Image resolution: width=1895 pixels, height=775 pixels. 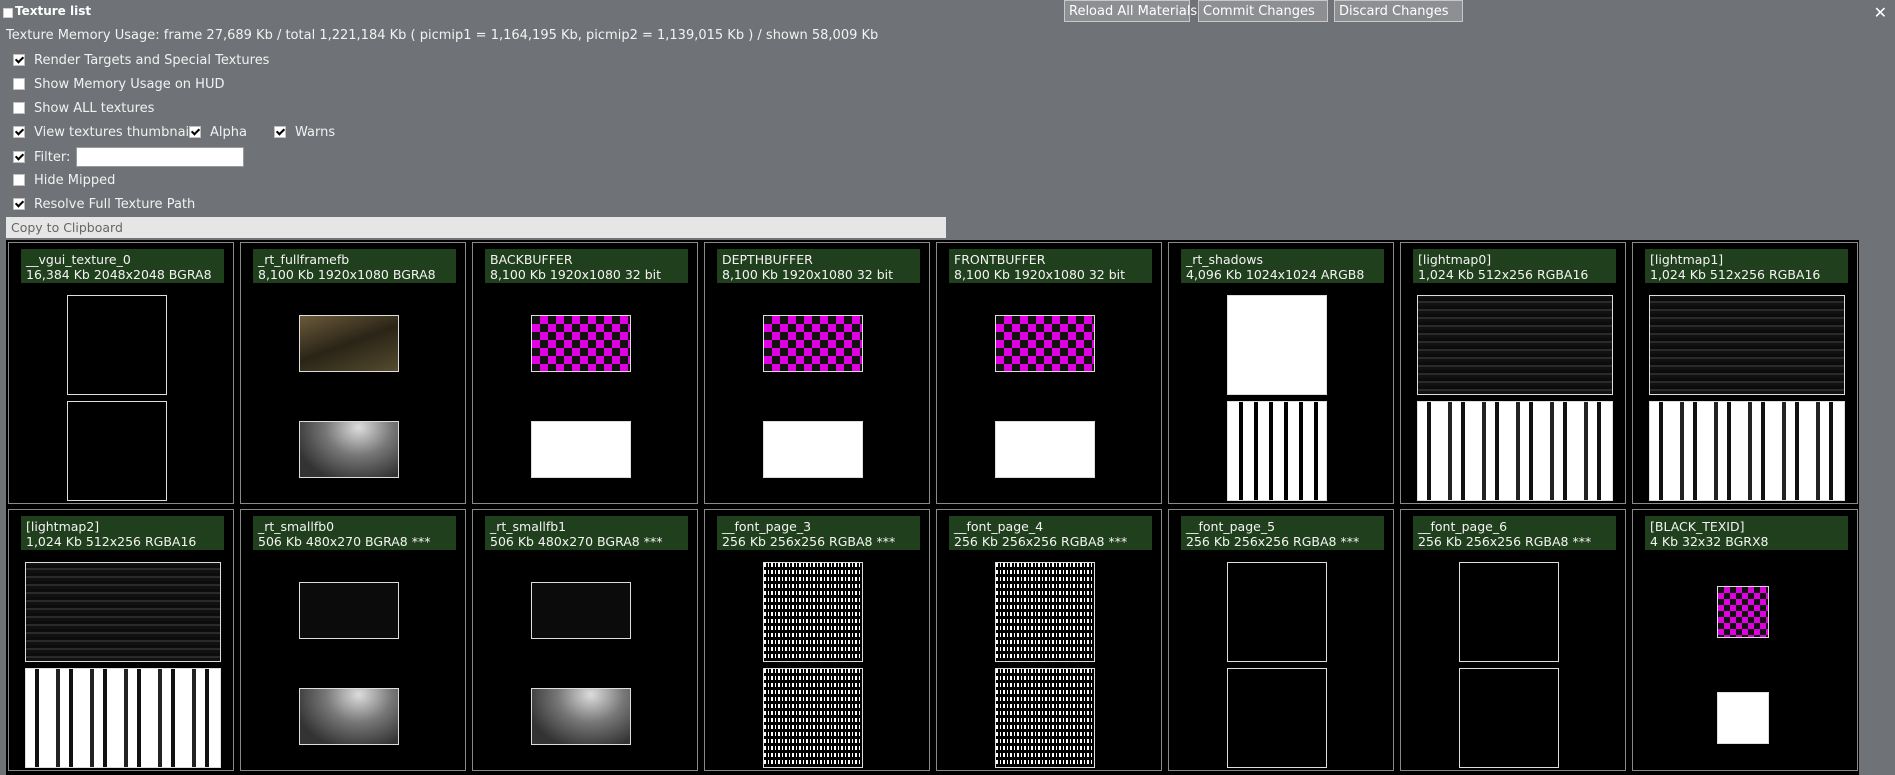 I want to click on texture-tile: FRONTBUFFER 8,100 Kb 1920x1080 32 bit, so click(x=1049, y=373).